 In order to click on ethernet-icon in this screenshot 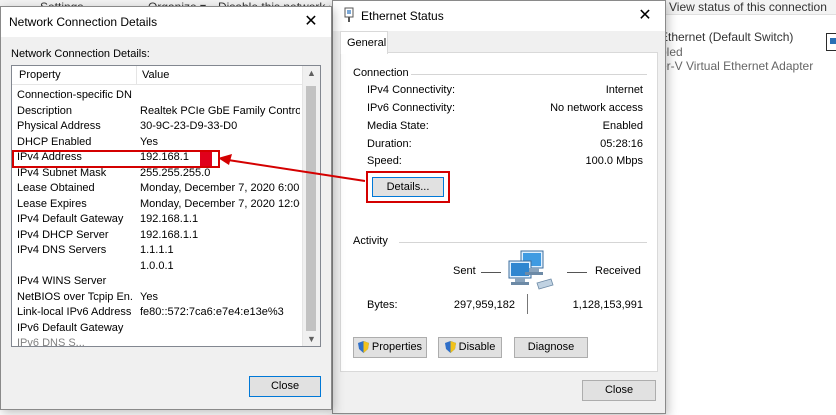, I will do `click(349, 16)`.